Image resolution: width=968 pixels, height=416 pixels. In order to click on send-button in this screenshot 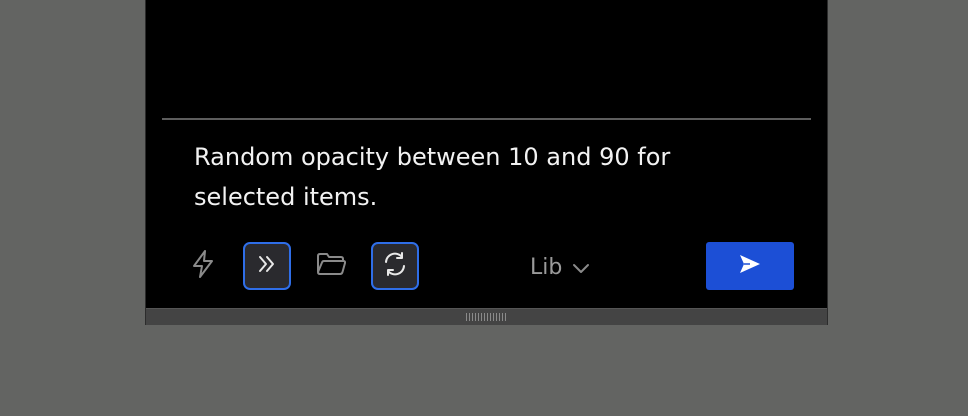, I will do `click(750, 266)`.